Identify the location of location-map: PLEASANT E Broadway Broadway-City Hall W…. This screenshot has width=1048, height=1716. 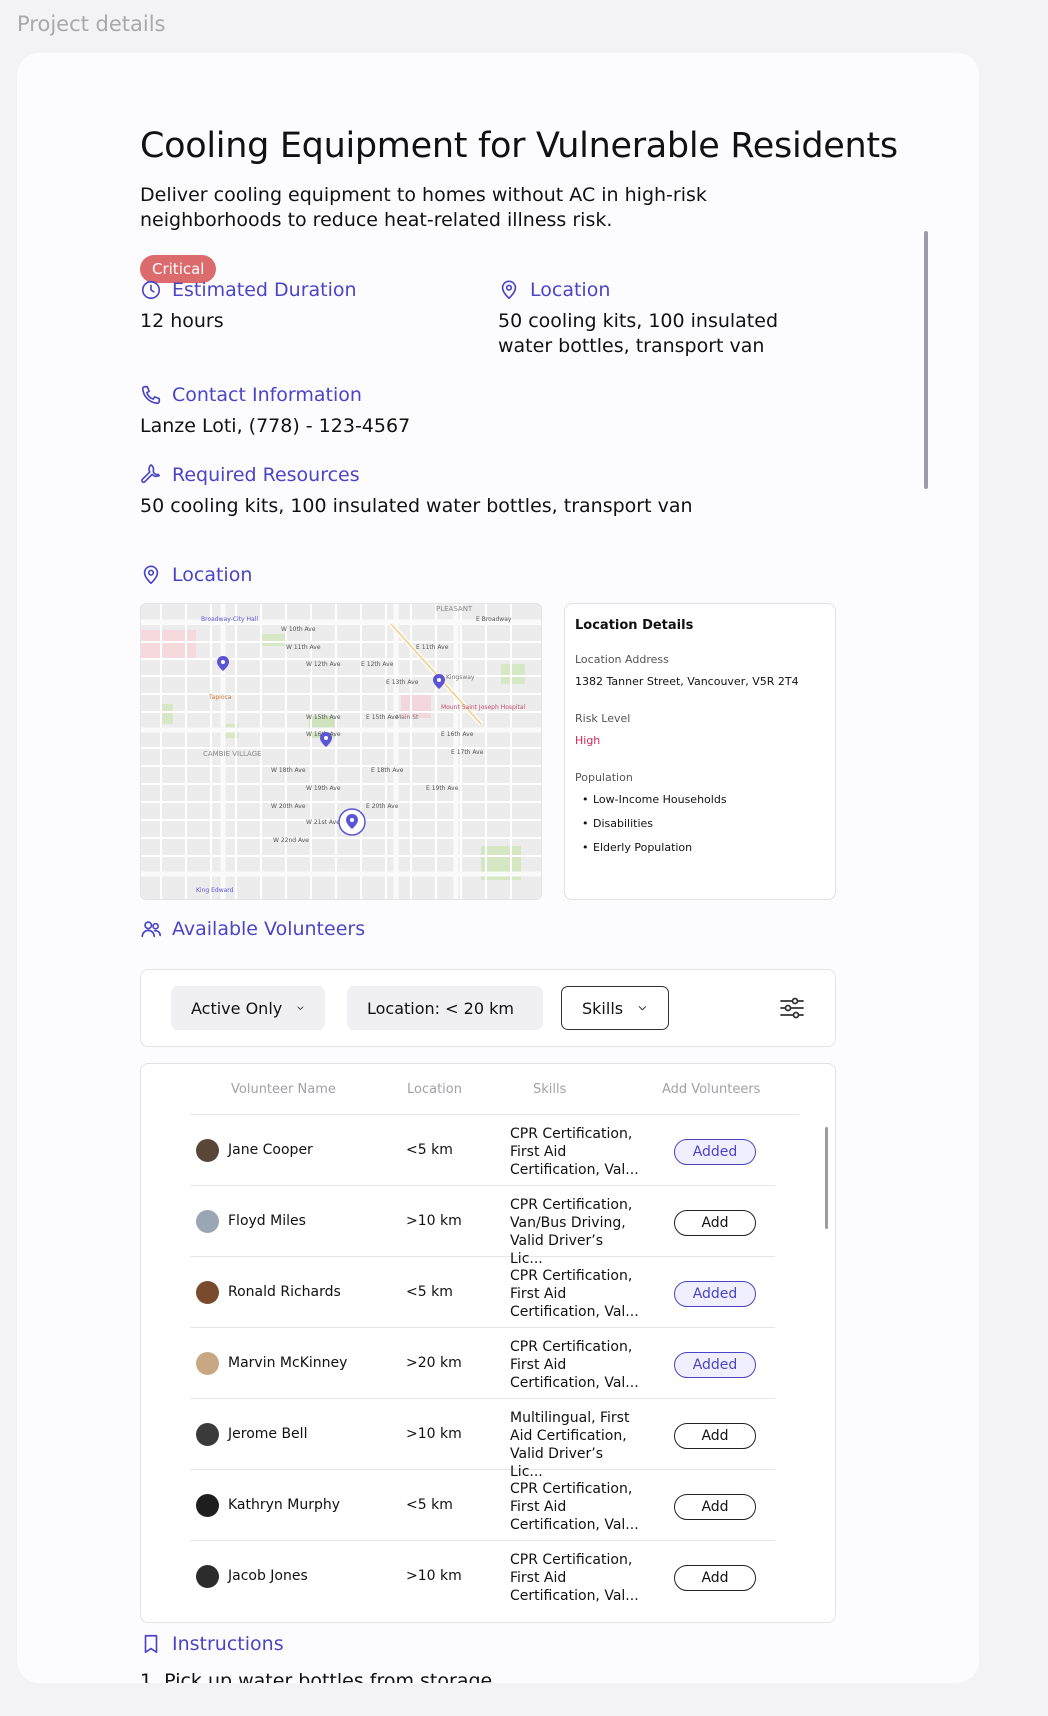
(341, 751).